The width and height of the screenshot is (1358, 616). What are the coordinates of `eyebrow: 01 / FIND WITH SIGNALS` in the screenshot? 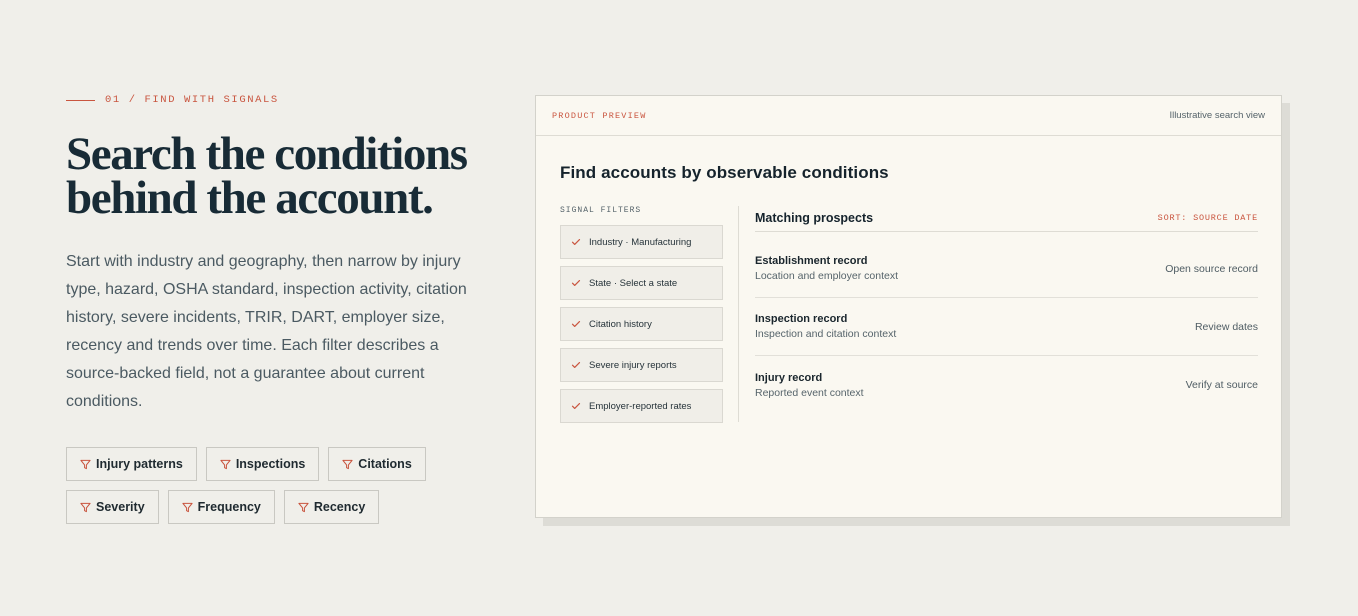 It's located at (276, 100).